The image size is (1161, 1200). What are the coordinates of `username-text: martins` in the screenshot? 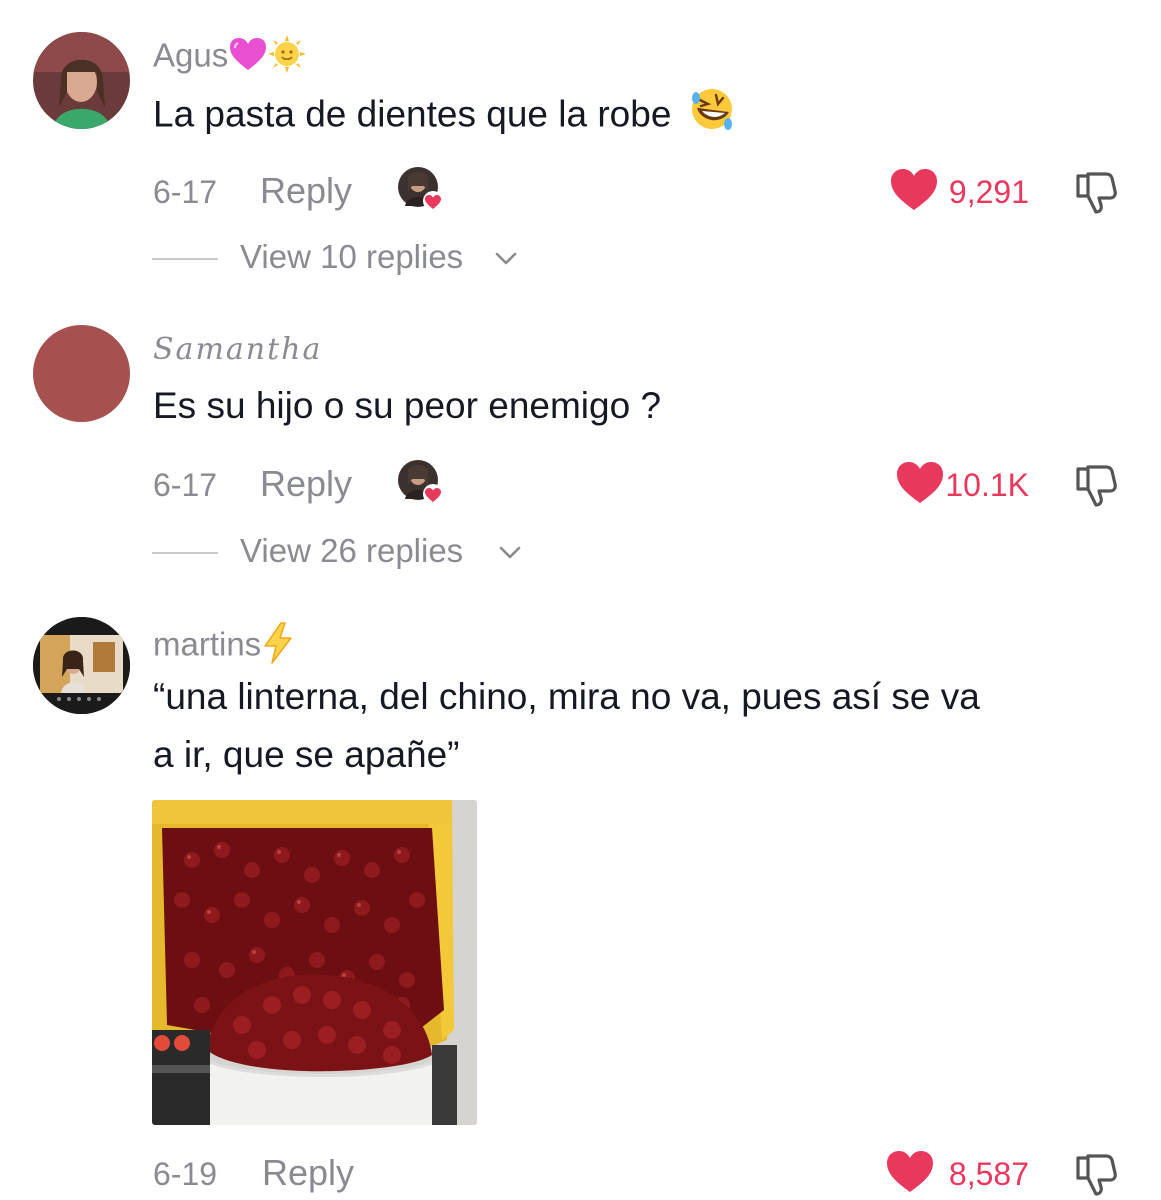 It's located at (207, 644).